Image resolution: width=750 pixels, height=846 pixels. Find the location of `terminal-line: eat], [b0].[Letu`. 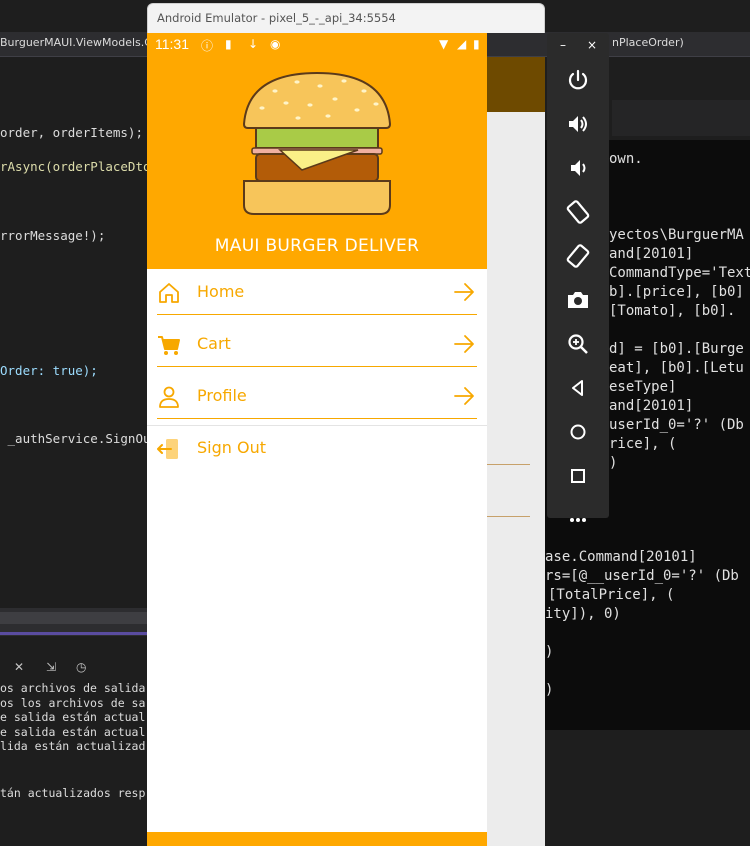

terminal-line: eat], [b0].[Letu is located at coordinates (676, 368).